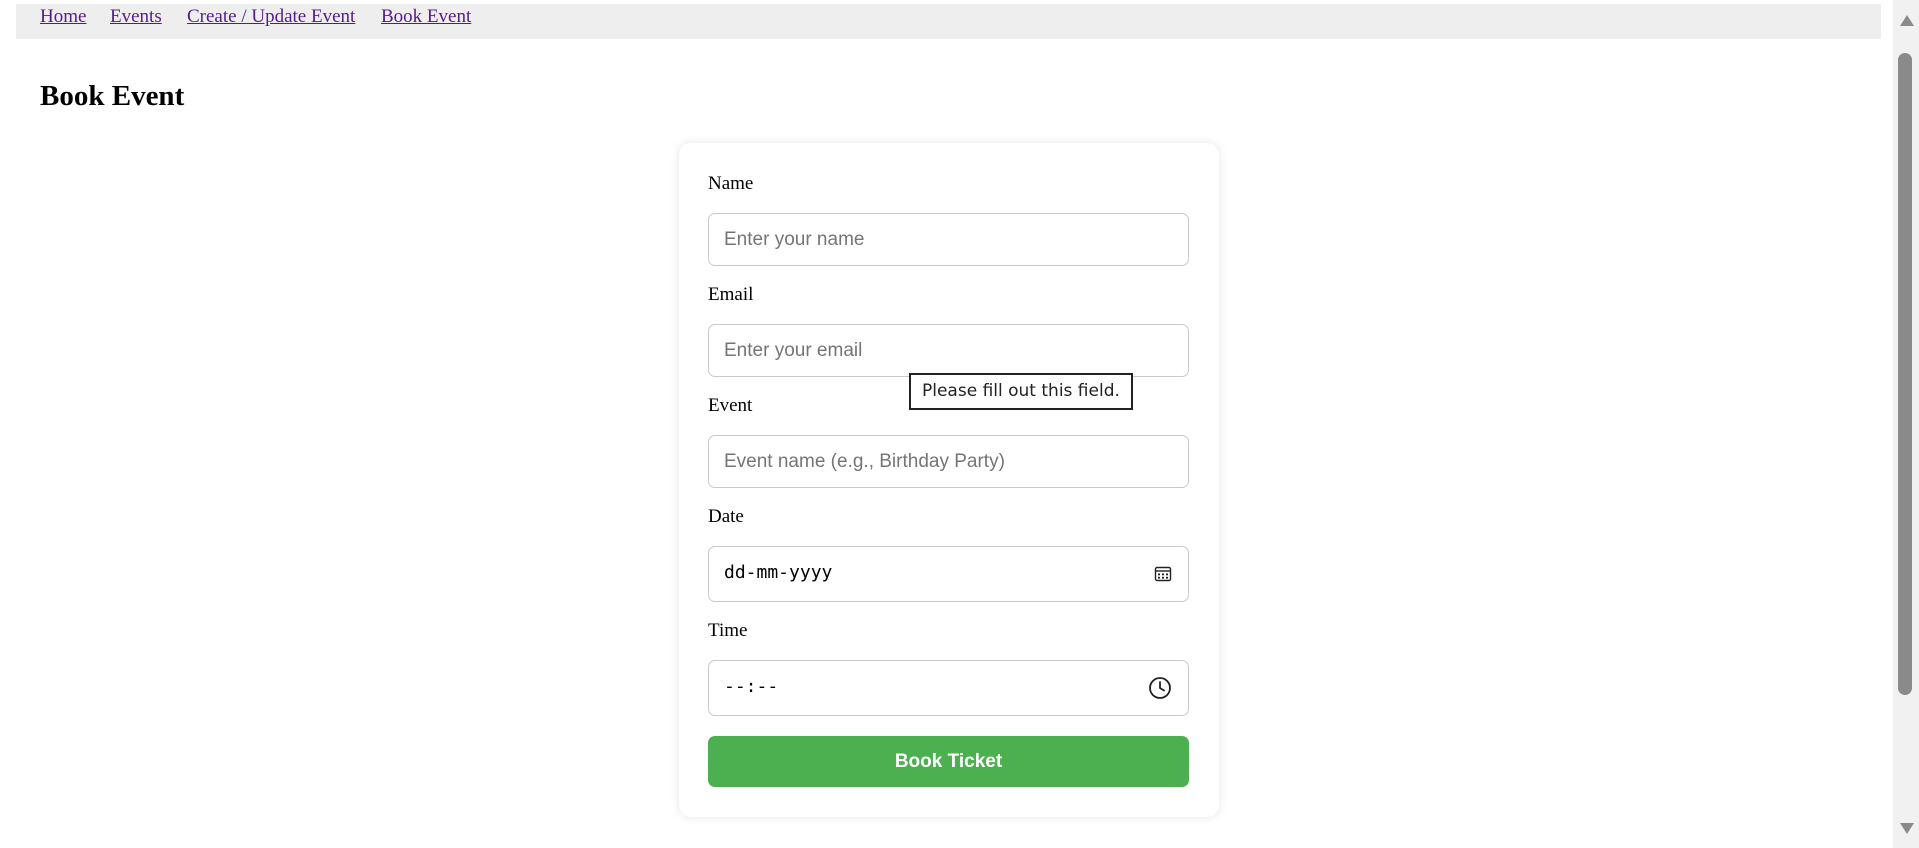 Image resolution: width=1919 pixels, height=848 pixels. I want to click on scrollbar-thumb, so click(1905, 374).